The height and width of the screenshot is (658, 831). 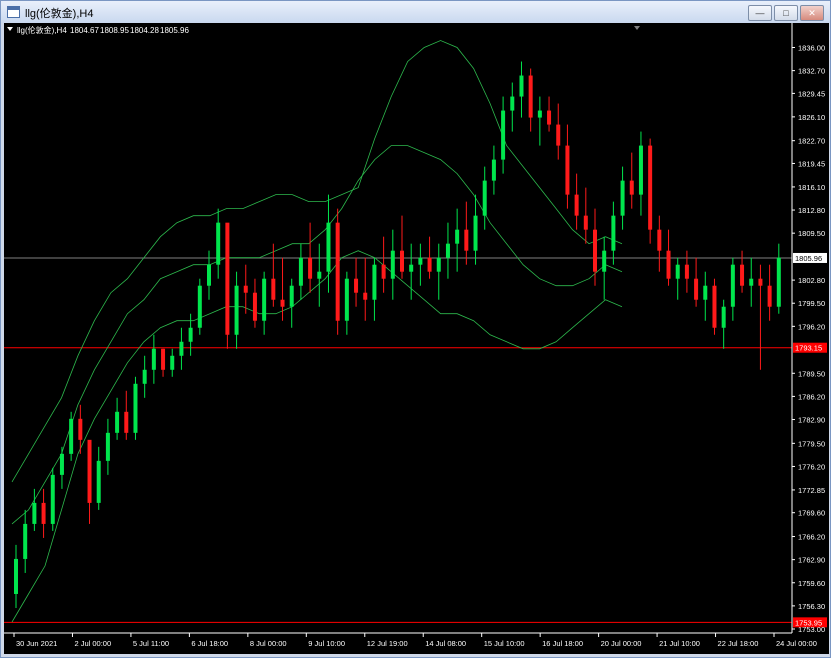 What do you see at coordinates (811, 513) in the screenshot?
I see `y-tick-label: 1769.60` at bounding box center [811, 513].